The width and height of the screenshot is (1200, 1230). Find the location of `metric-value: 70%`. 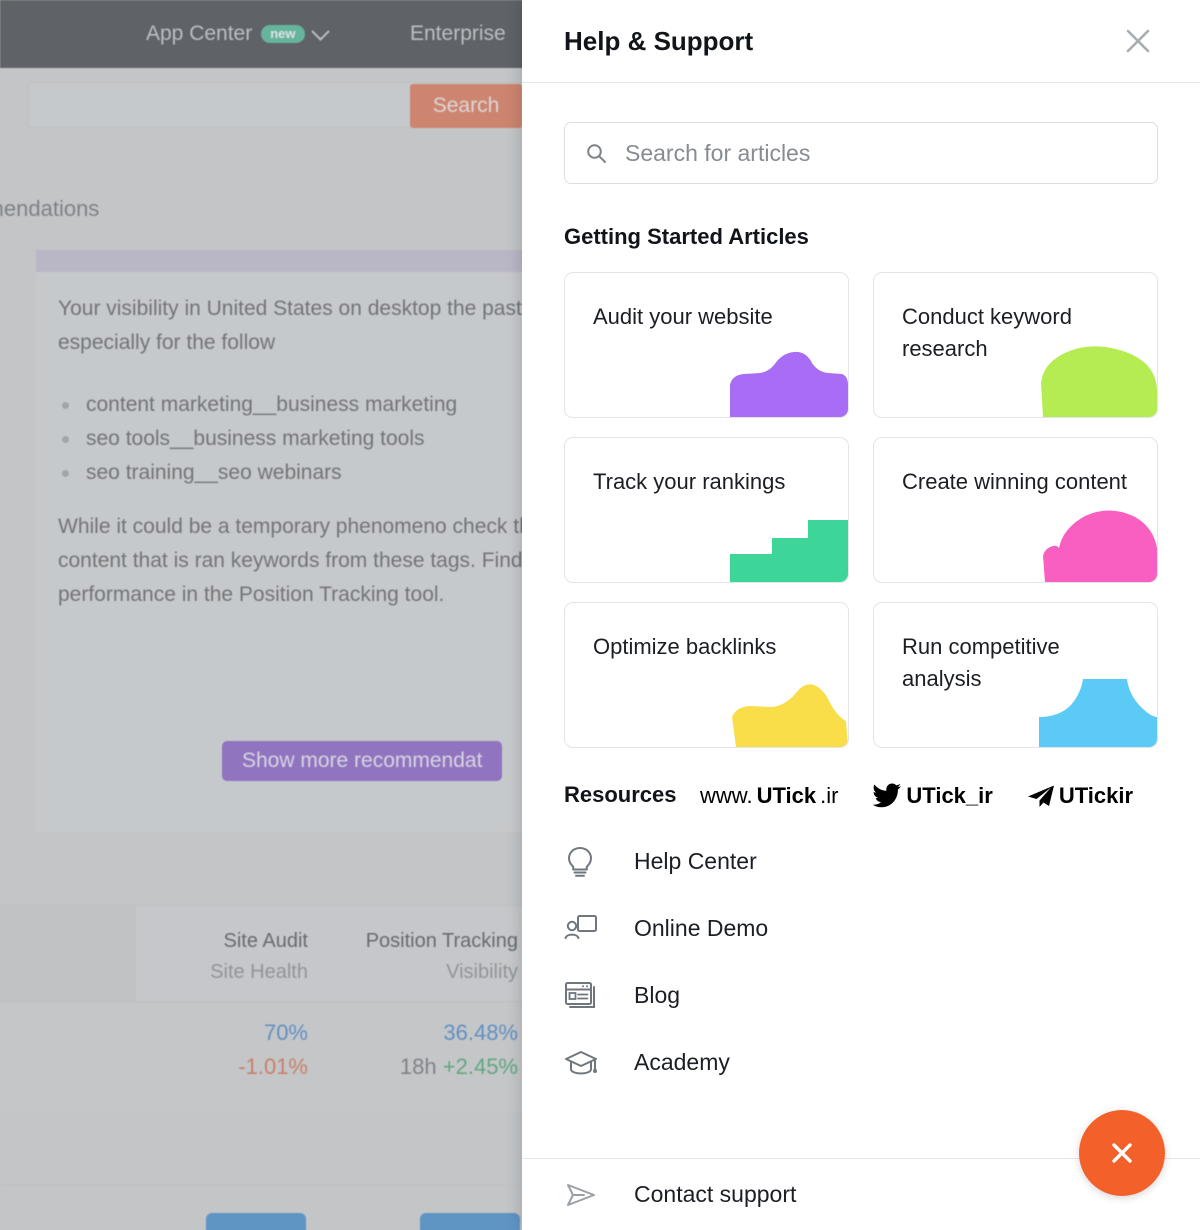

metric-value: 70% is located at coordinates (285, 1032).